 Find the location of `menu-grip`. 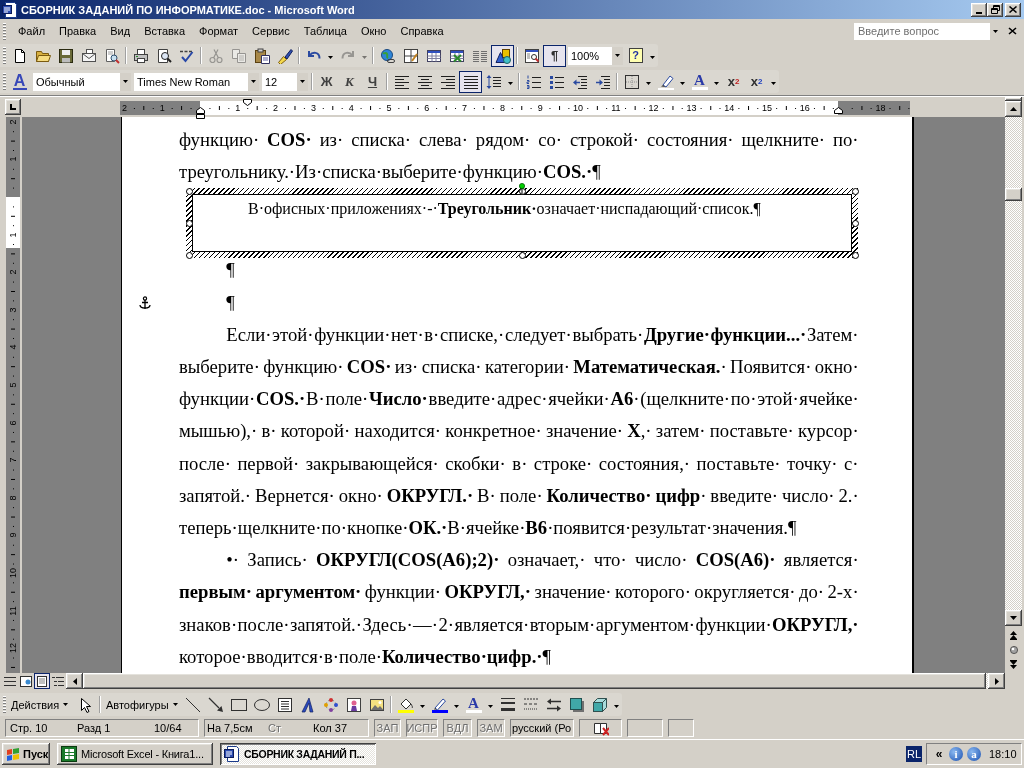

menu-grip is located at coordinates (4, 31).